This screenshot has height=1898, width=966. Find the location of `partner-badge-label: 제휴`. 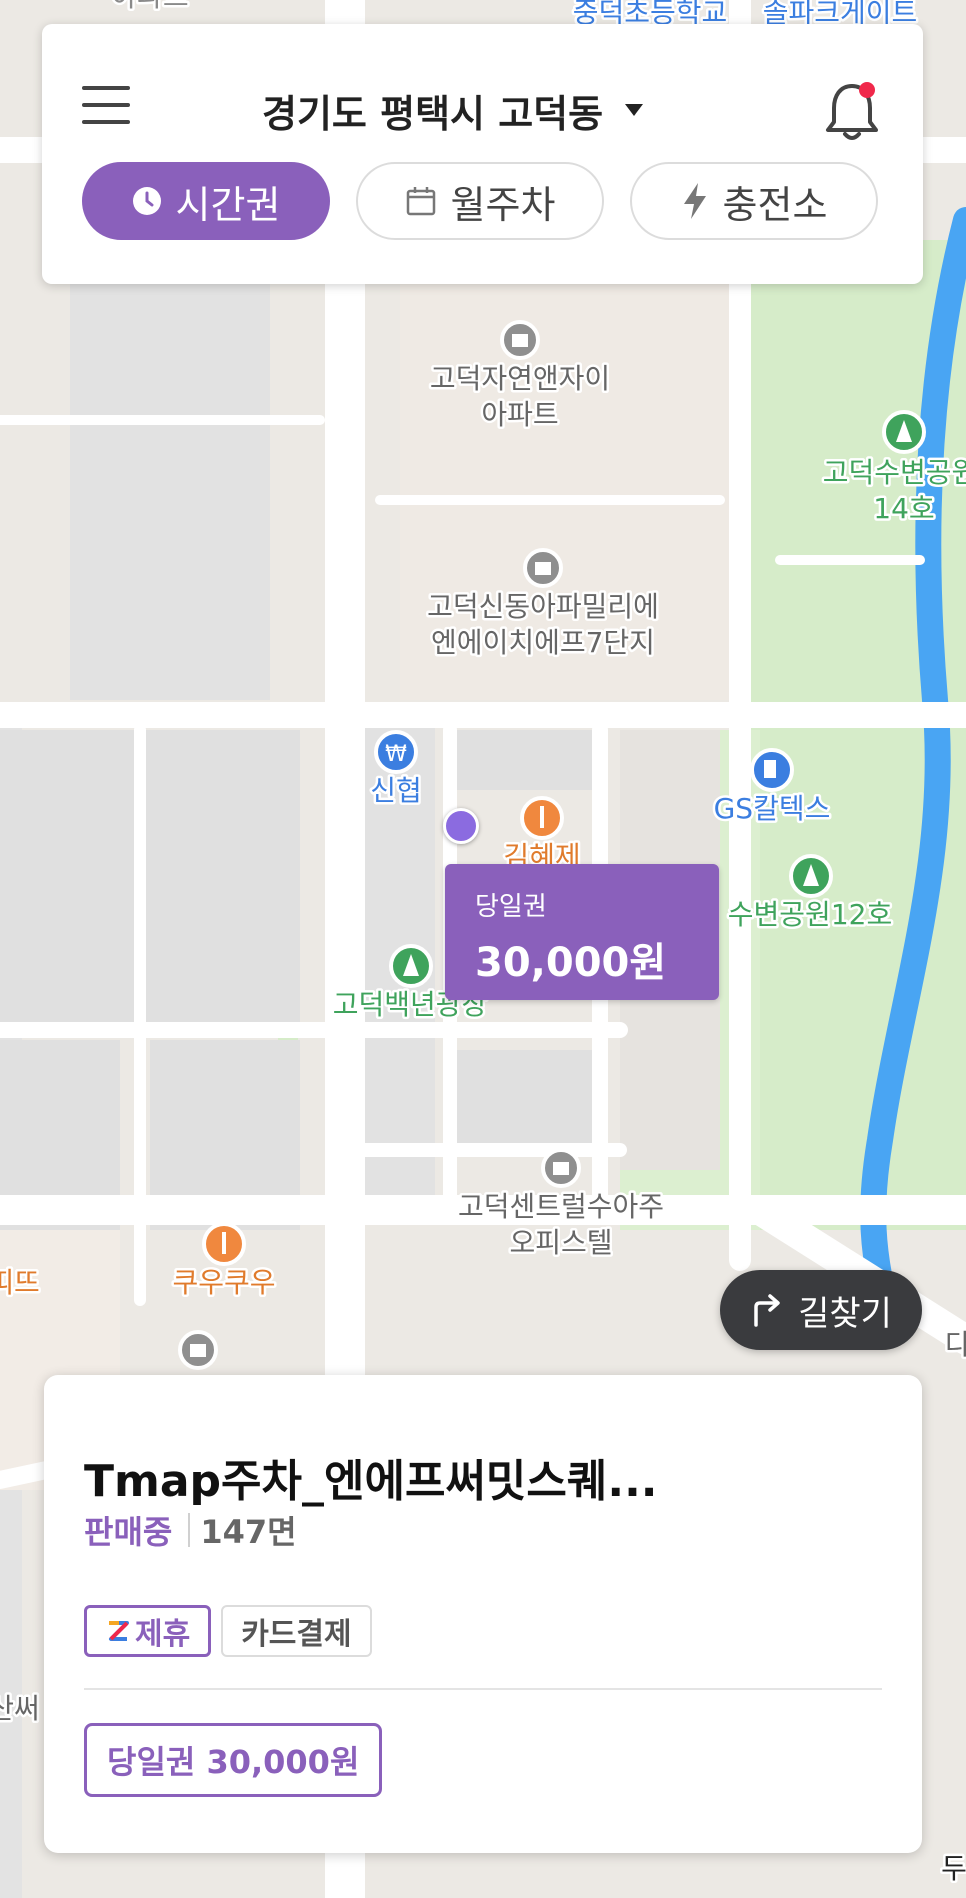

partner-badge-label: 제휴 is located at coordinates (163, 1634).